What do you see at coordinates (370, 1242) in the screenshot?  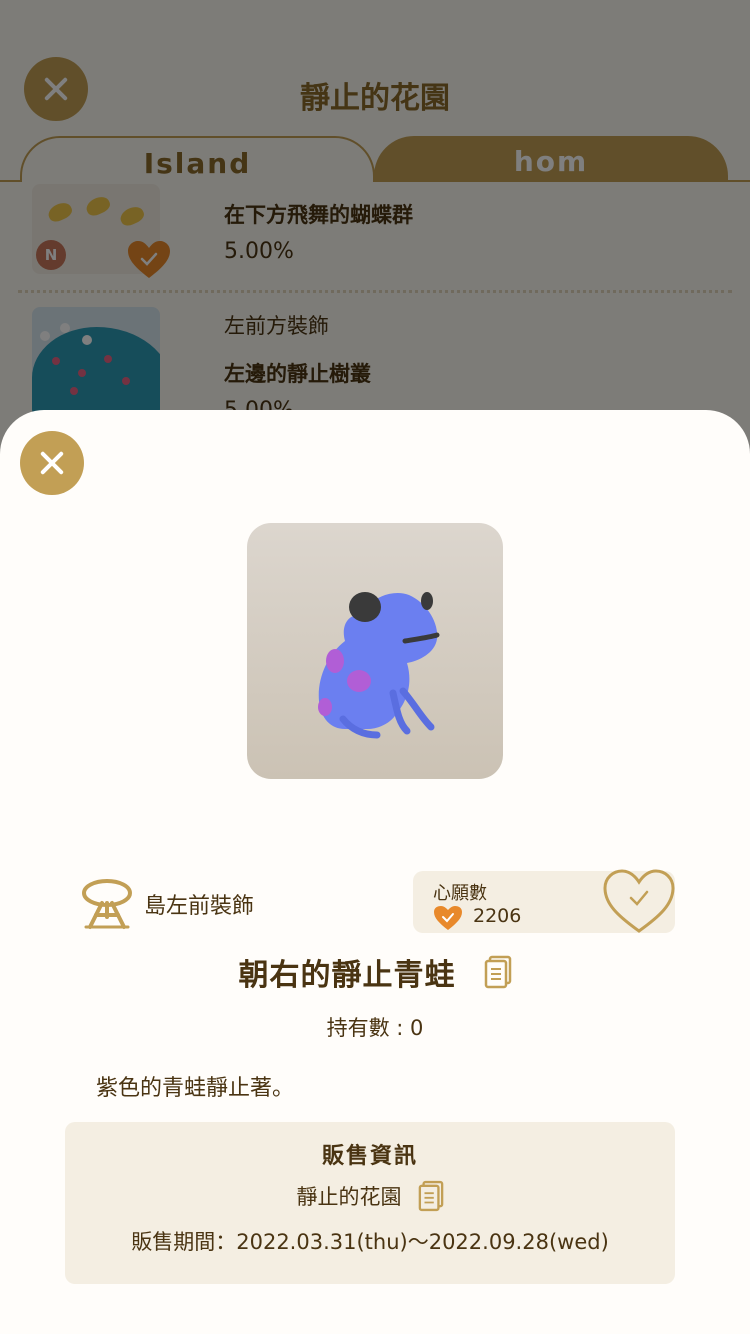 I see `sale-period: 販售期間：2022.03.31(thu)～2022.09.28(wed)` at bounding box center [370, 1242].